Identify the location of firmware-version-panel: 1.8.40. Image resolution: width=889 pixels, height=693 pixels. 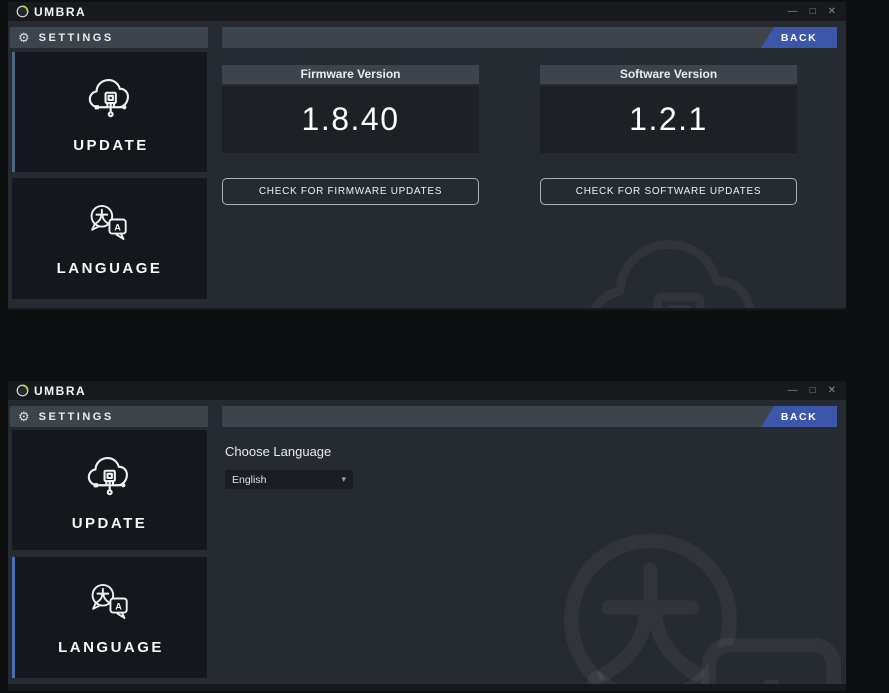
(350, 119).